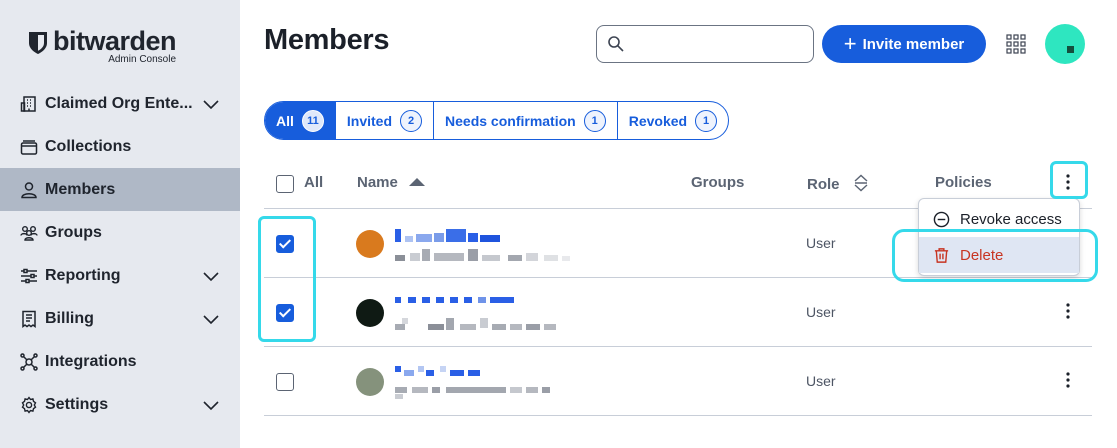  I want to click on column-header-policies: Policies, so click(963, 182).